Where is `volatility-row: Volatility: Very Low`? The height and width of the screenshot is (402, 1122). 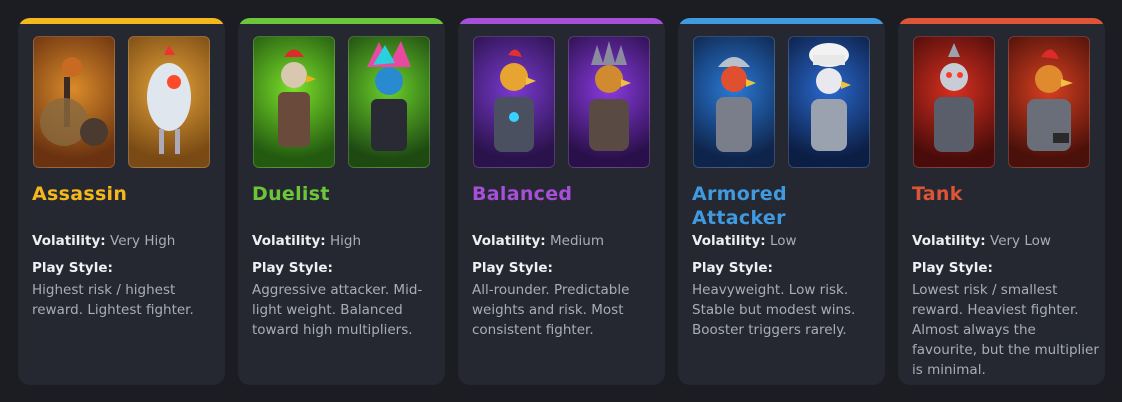 volatility-row: Volatility: Very Low is located at coordinates (1004, 241).